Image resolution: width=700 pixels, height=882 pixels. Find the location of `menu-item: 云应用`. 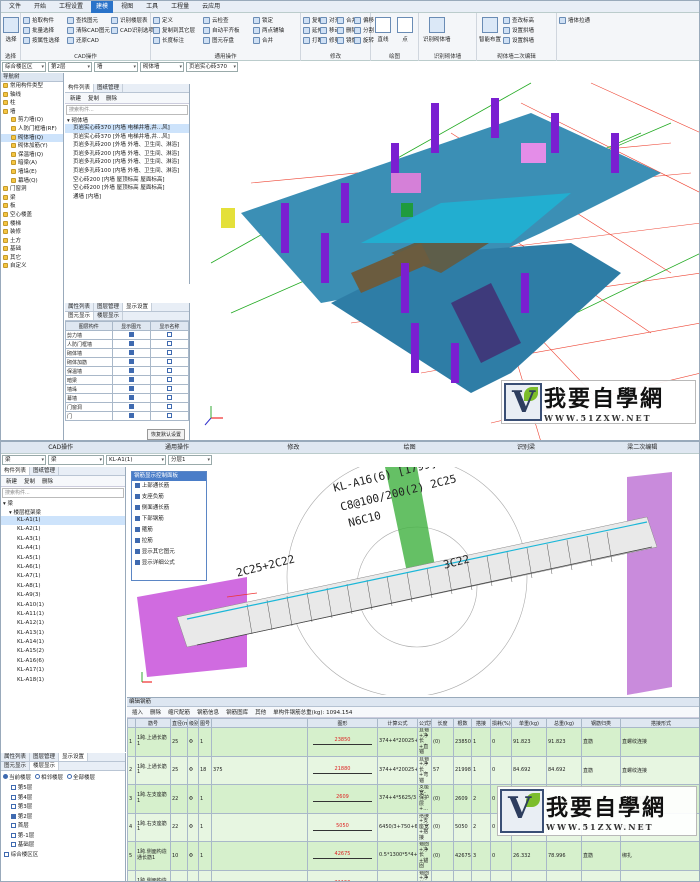

menu-item: 云应用 is located at coordinates (211, 7).